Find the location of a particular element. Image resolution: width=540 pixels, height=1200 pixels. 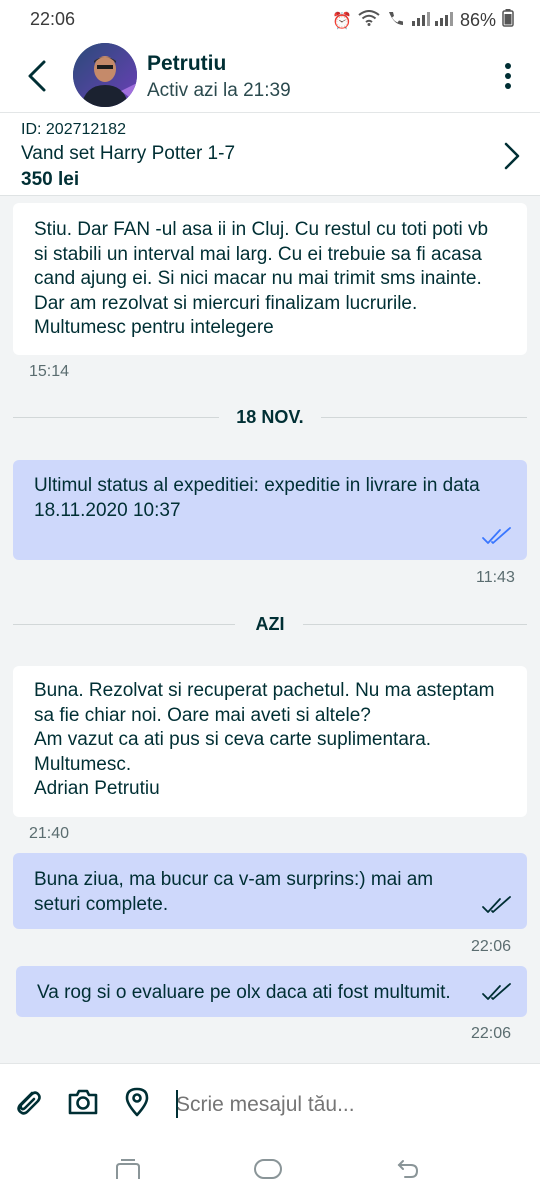

contact-status: Activ azi la 21:39 is located at coordinates (219, 90).